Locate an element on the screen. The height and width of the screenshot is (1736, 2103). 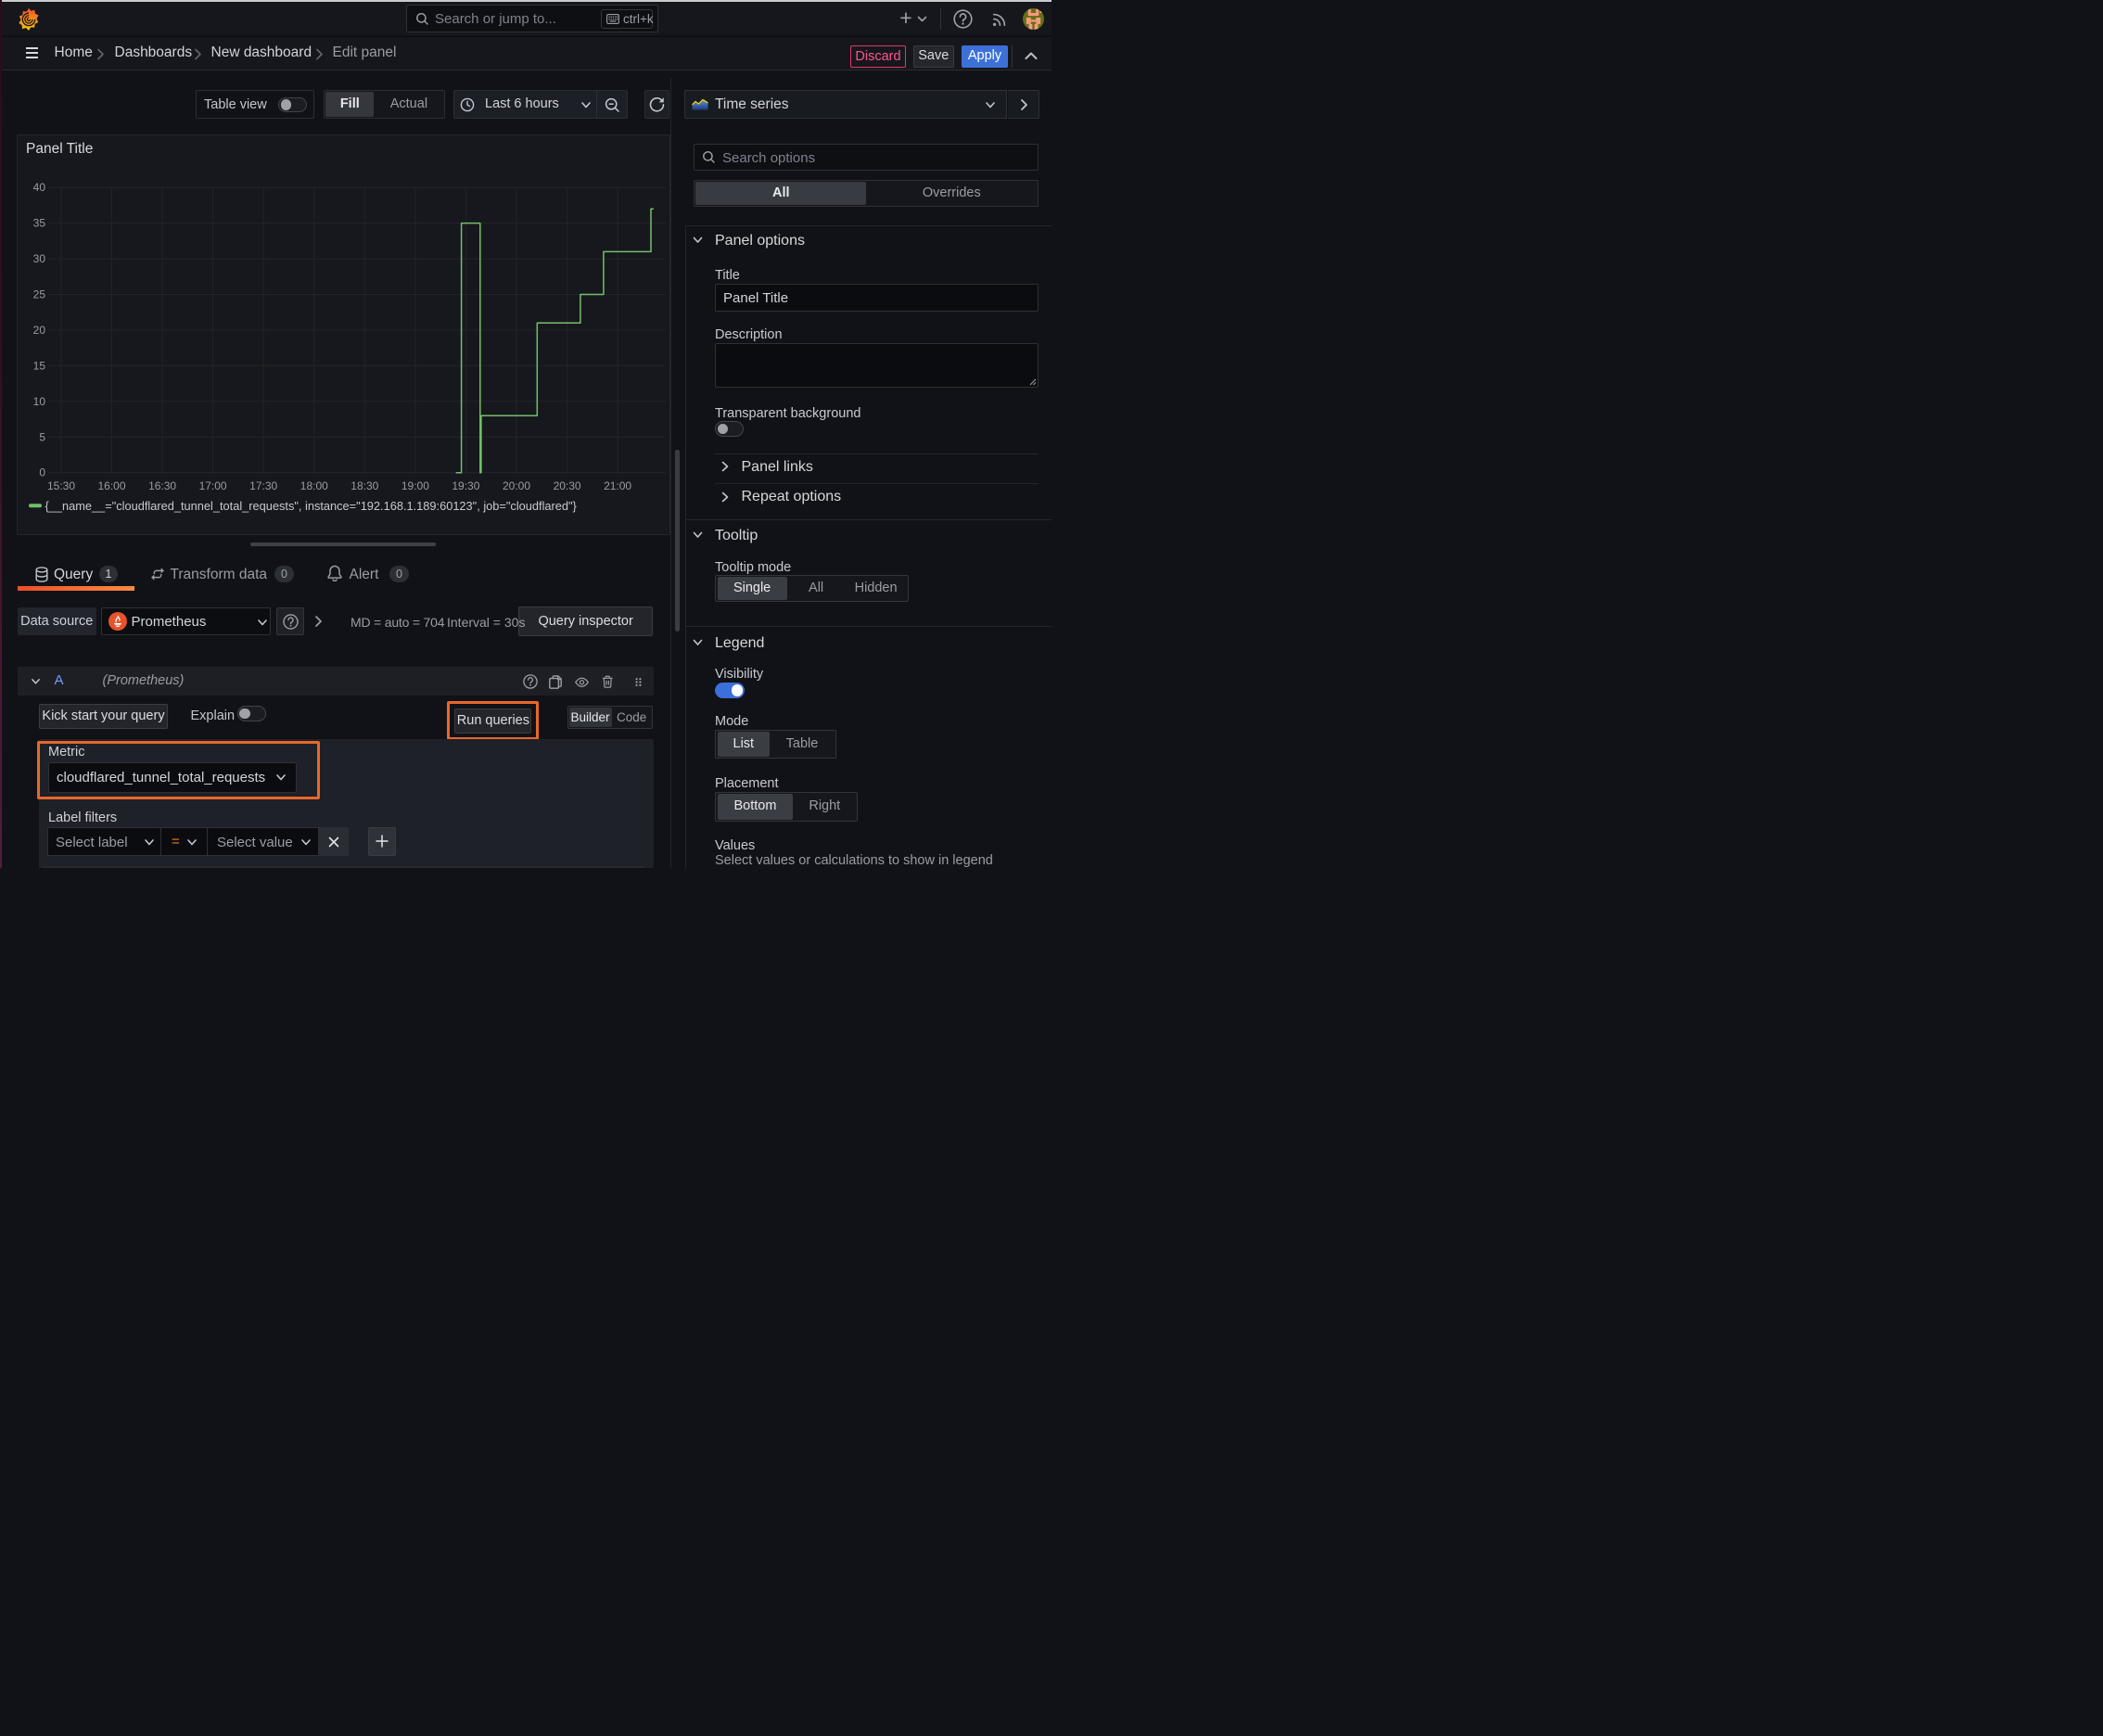
svg-text: 40 is located at coordinates (39, 187).